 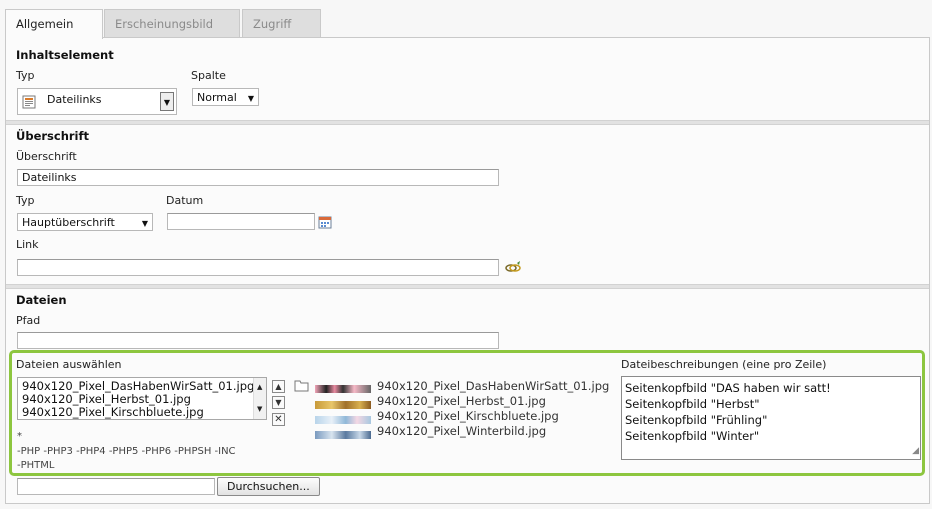 I want to click on column-select: Normal ▼, so click(x=225, y=97).